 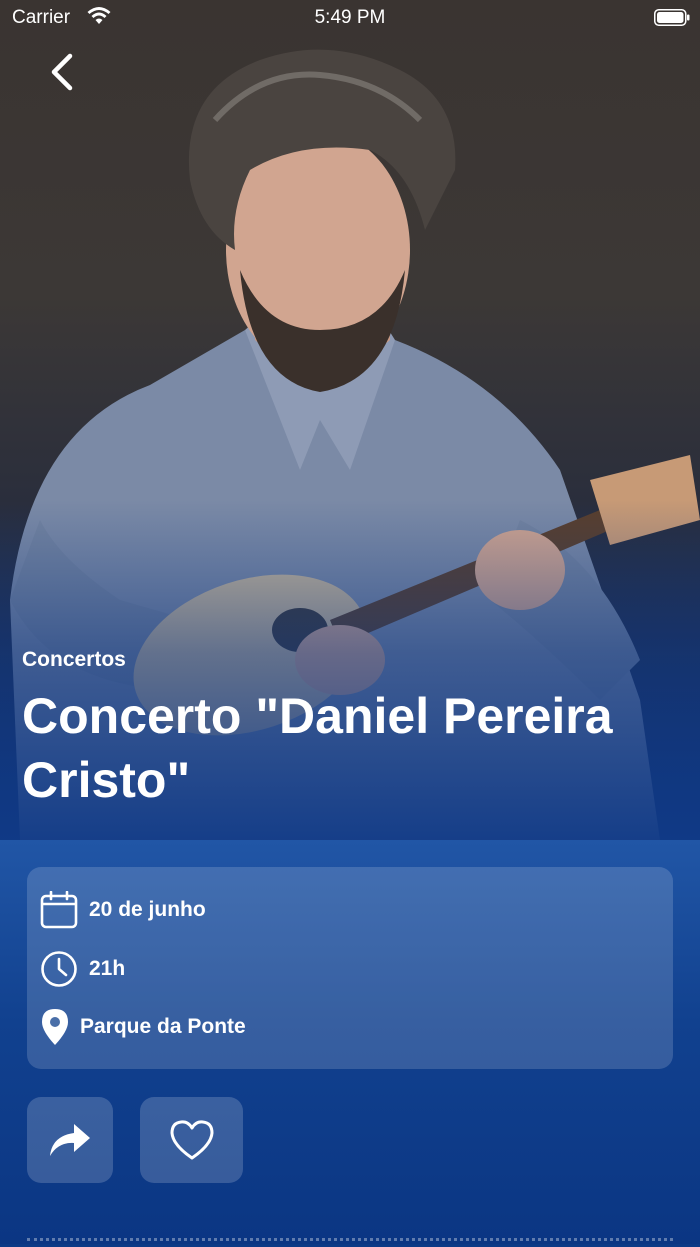 I want to click on event-date: 20 de junho, so click(x=147, y=909).